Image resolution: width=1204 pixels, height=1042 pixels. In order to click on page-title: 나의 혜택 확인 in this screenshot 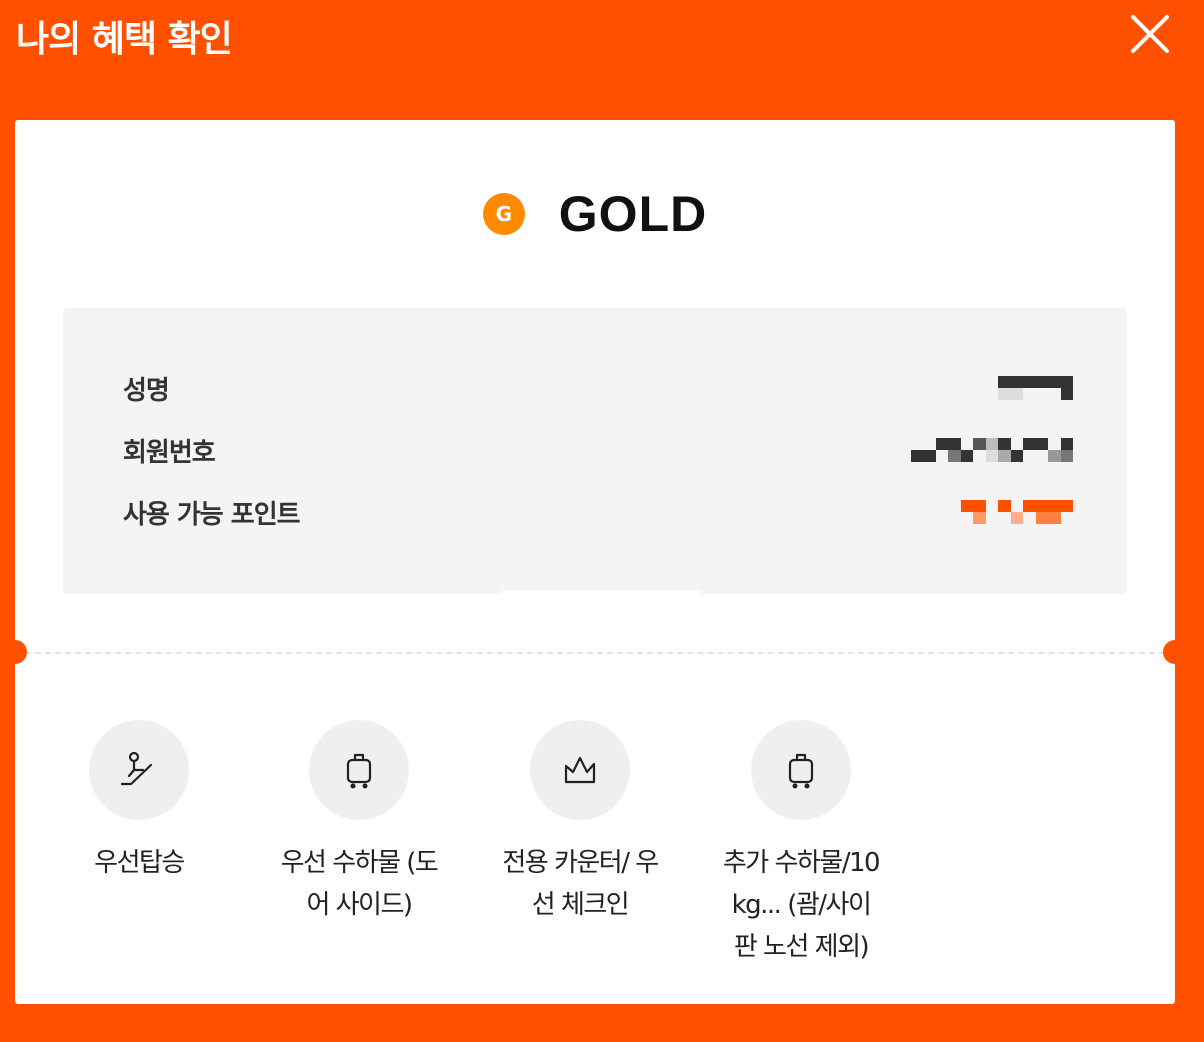, I will do `click(124, 39)`.